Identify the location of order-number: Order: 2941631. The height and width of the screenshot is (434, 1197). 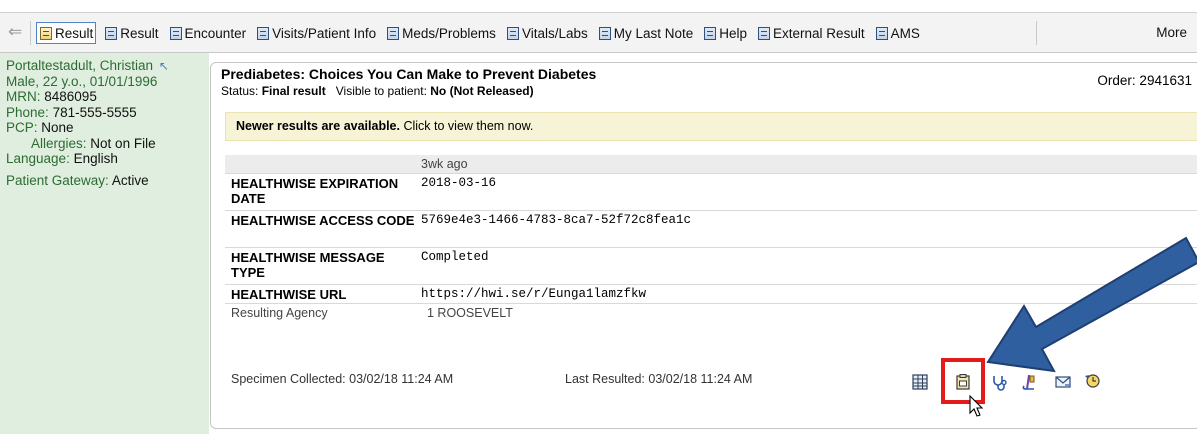
(1144, 80).